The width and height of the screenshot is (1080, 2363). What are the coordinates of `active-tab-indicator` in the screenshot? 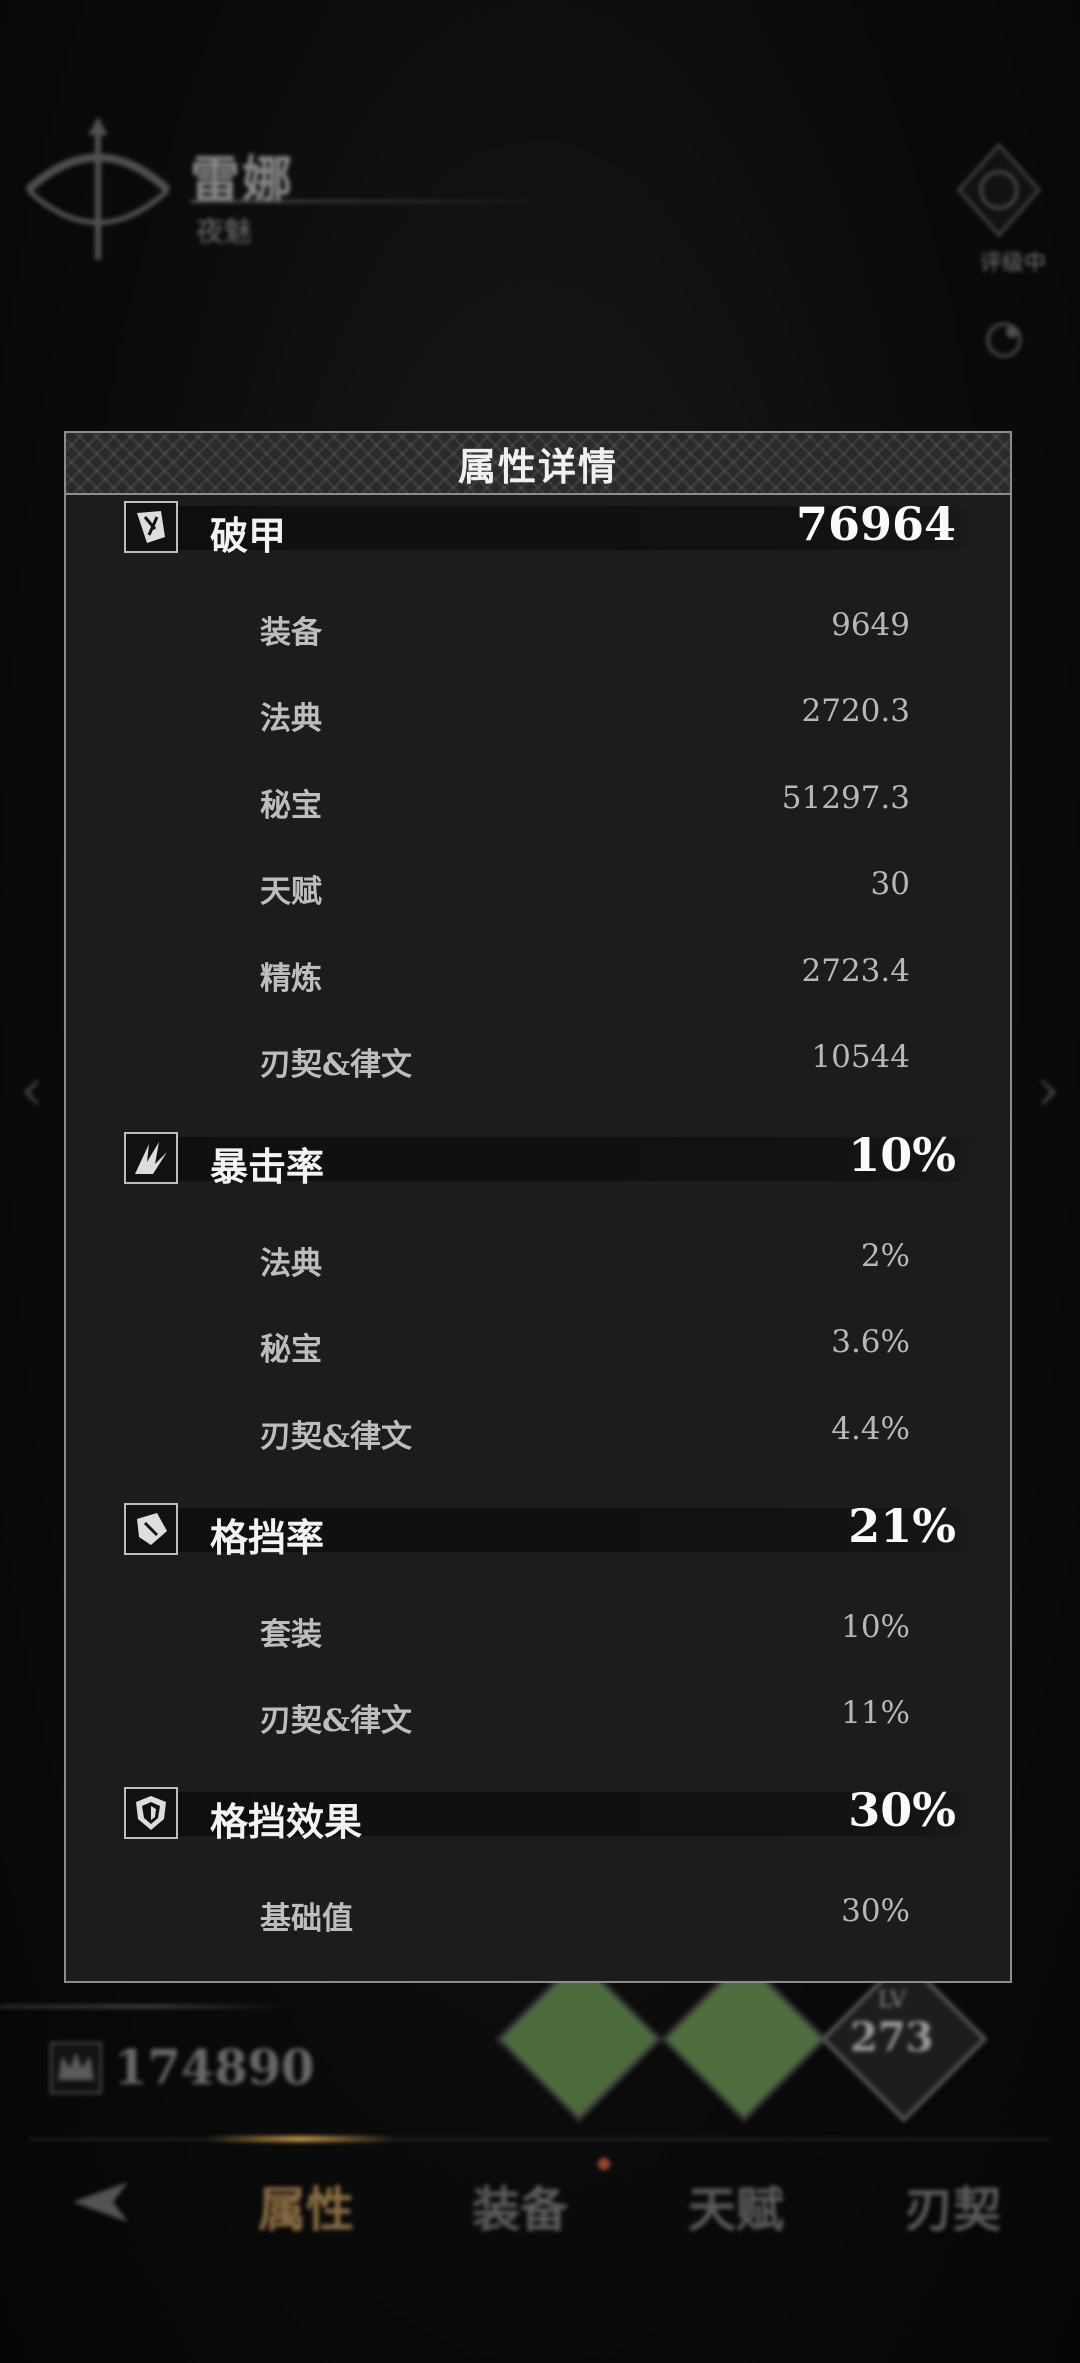 It's located at (300, 2139).